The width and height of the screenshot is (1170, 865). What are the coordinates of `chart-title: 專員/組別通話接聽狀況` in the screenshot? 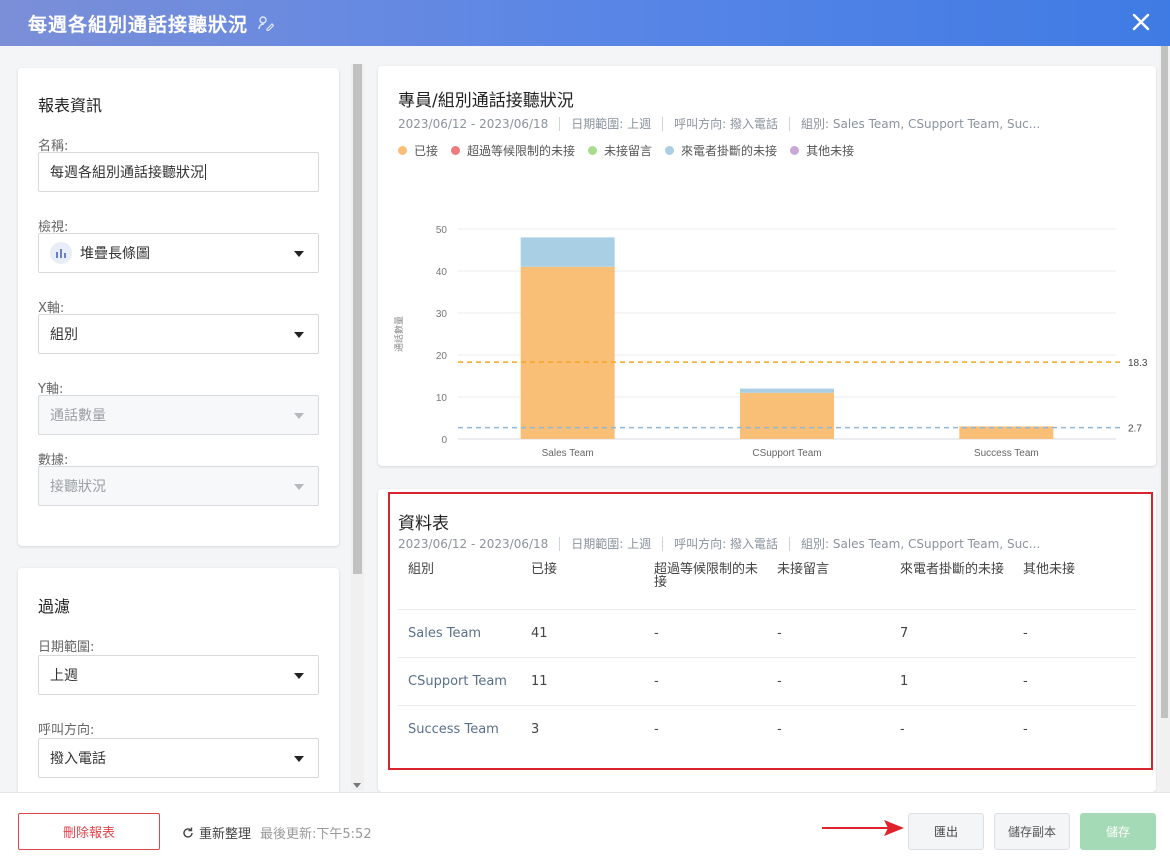 It's located at (486, 101).